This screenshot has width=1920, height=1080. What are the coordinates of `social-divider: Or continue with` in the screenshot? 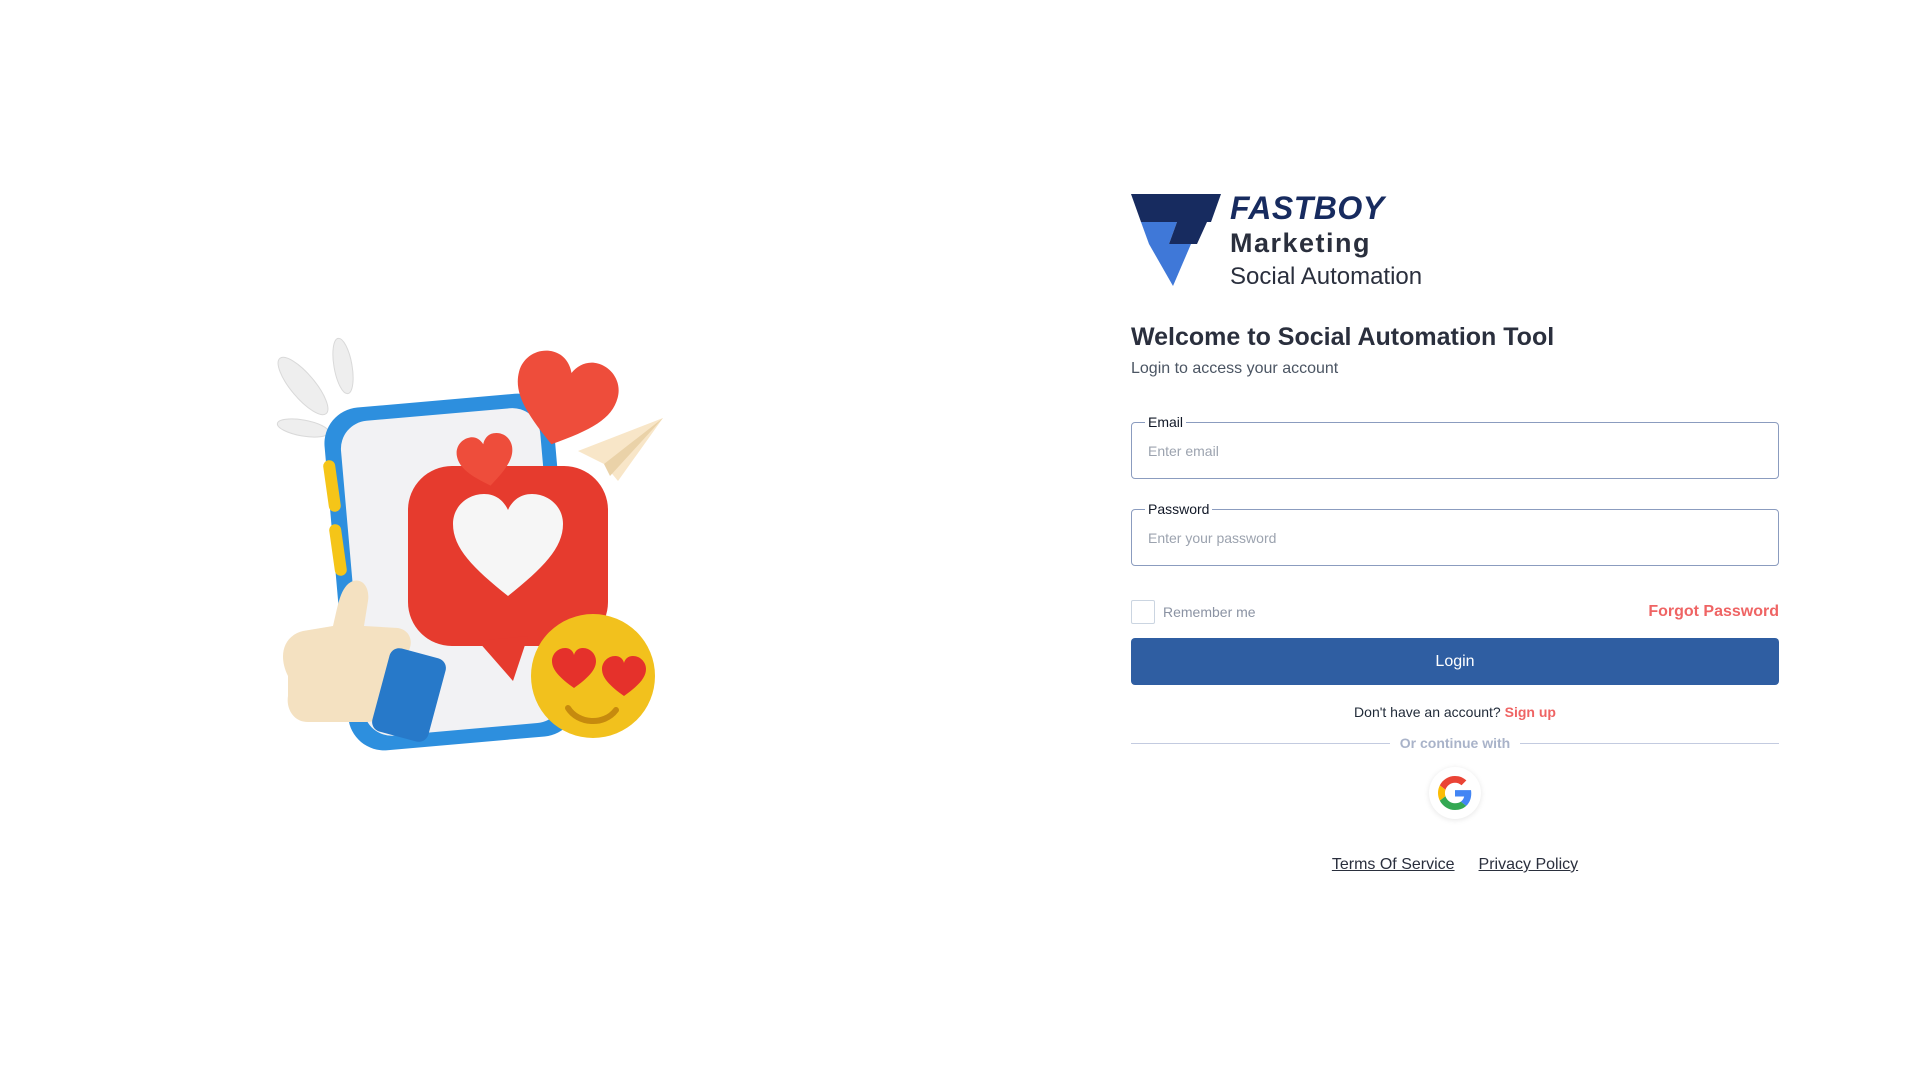 It's located at (1455, 743).